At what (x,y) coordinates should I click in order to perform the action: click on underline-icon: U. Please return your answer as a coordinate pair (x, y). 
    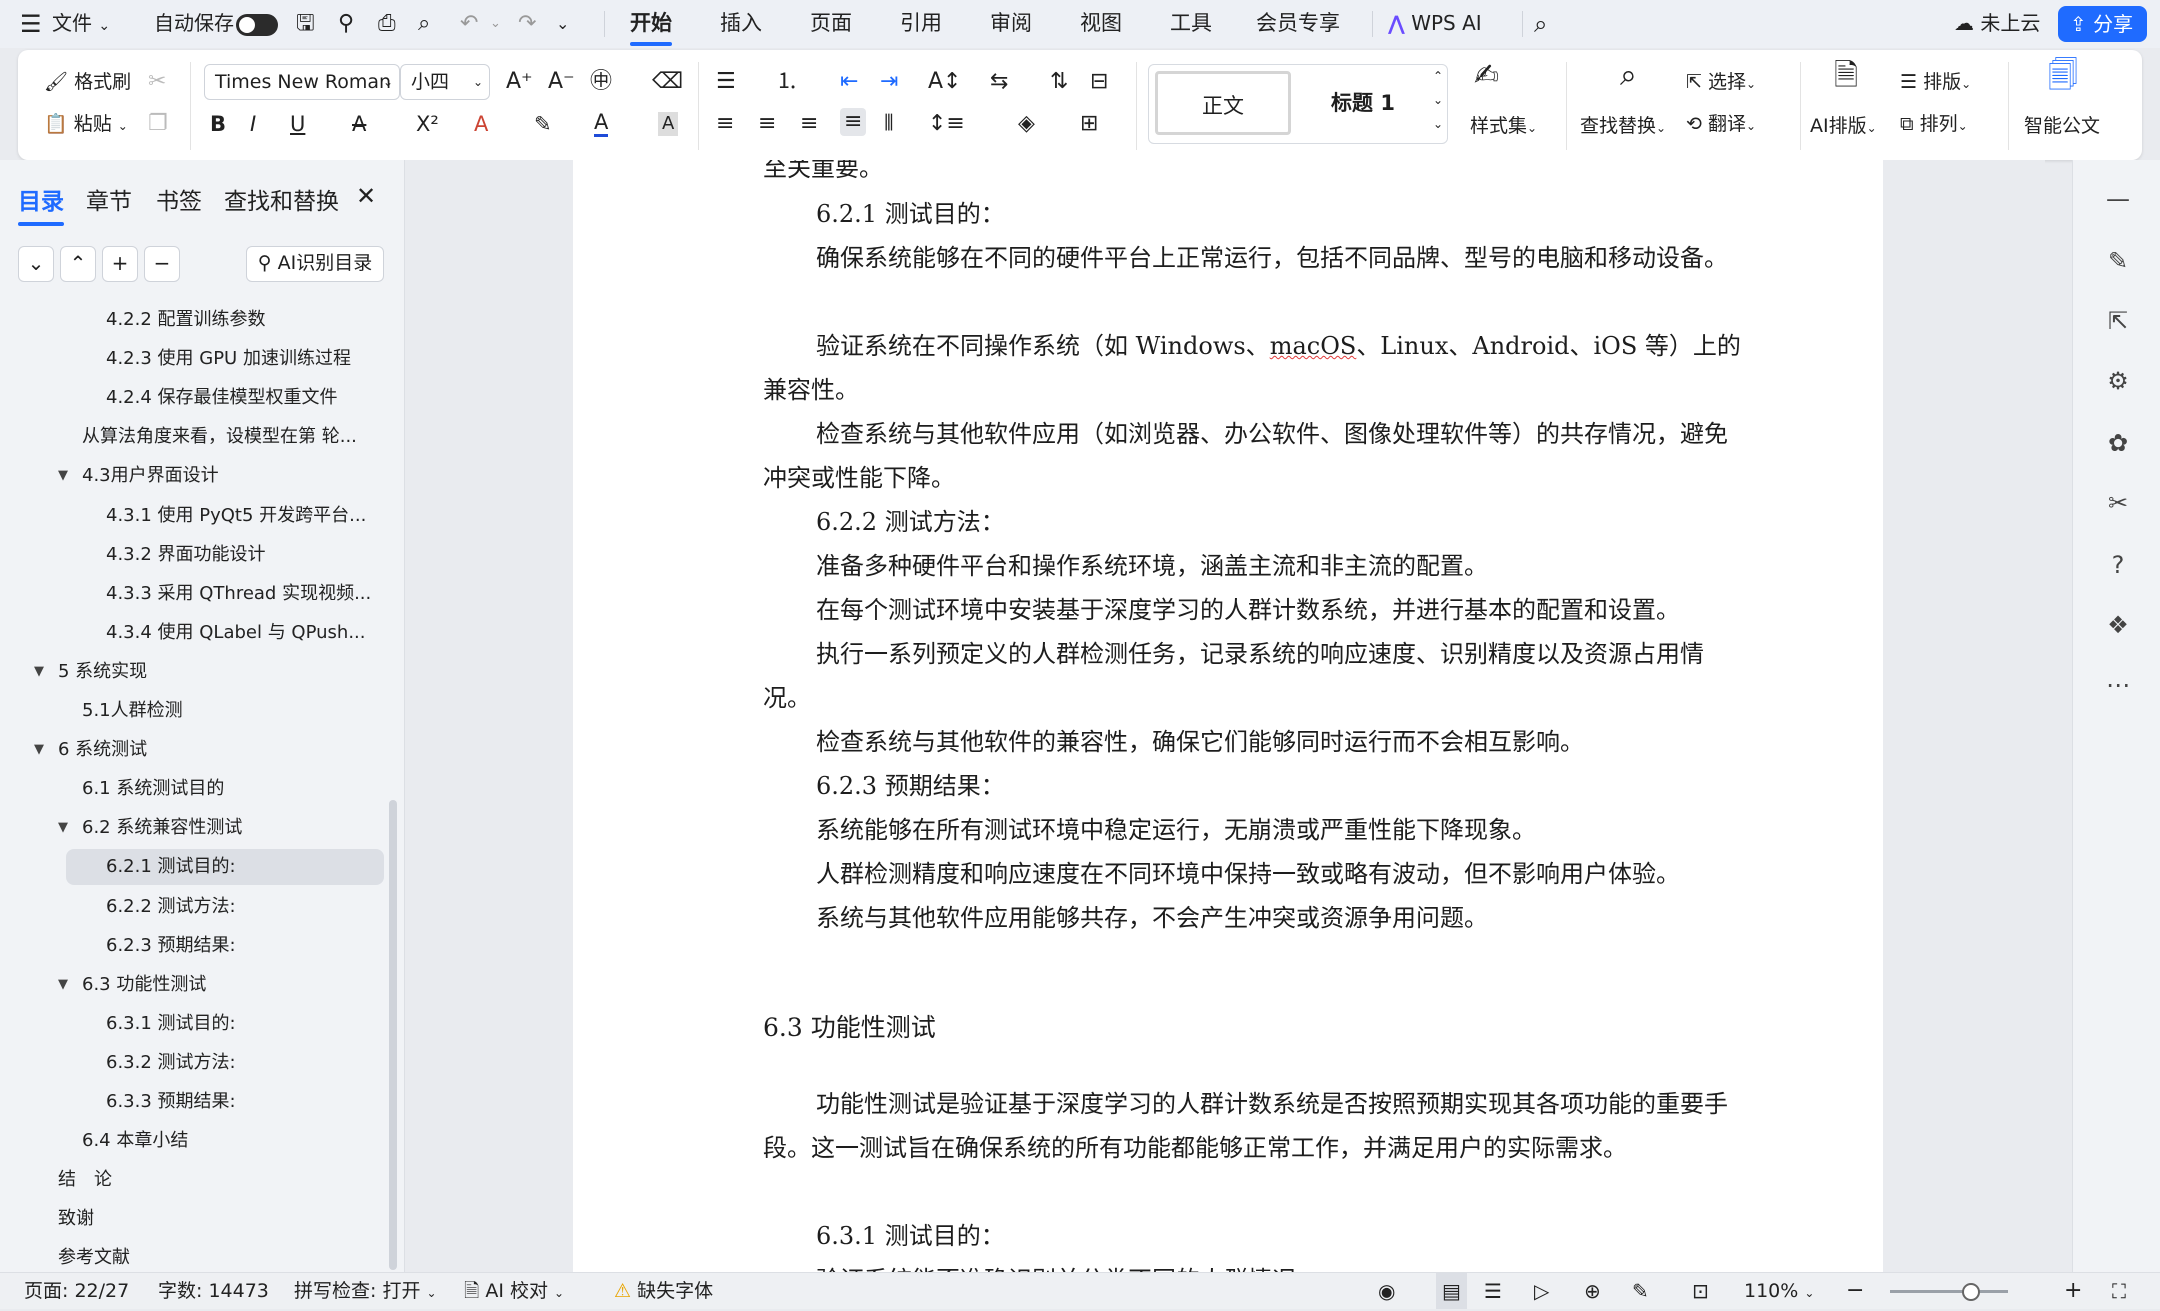
    Looking at the image, I should click on (297, 124).